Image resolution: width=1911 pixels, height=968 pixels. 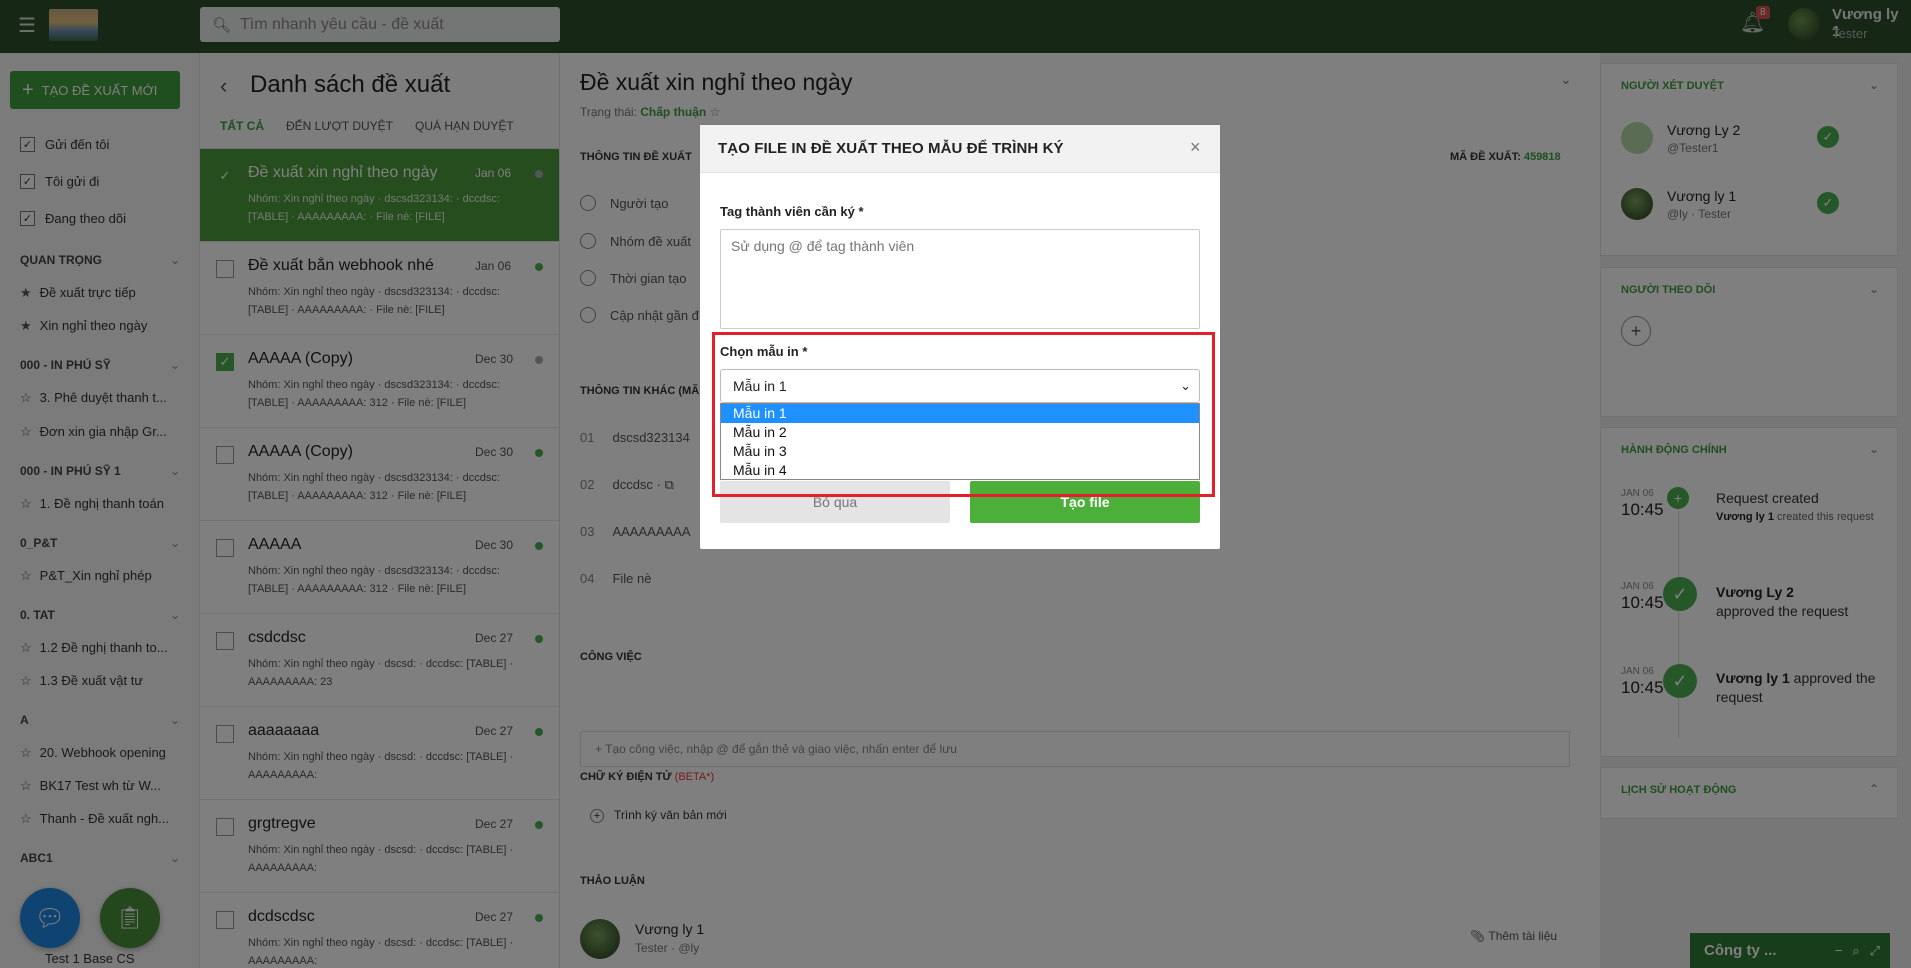 What do you see at coordinates (891, 148) in the screenshot?
I see `dialog-title: TẠO FILE IN ĐỀ XUẤT THEO MẪU ĐỂ TRÌNH KÝ` at bounding box center [891, 148].